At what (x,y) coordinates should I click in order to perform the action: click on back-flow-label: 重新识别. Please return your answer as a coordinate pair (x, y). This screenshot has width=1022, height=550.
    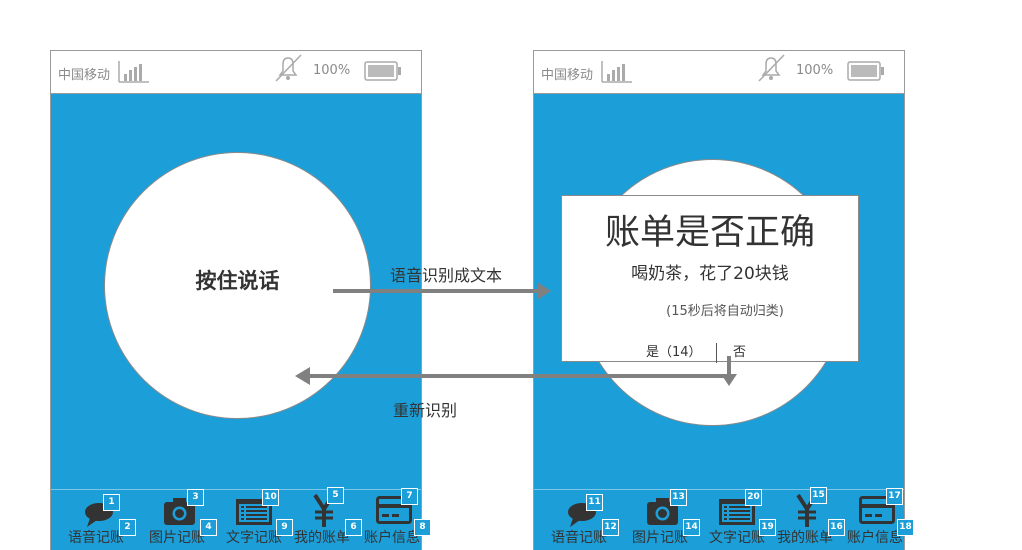
    Looking at the image, I should click on (425, 410).